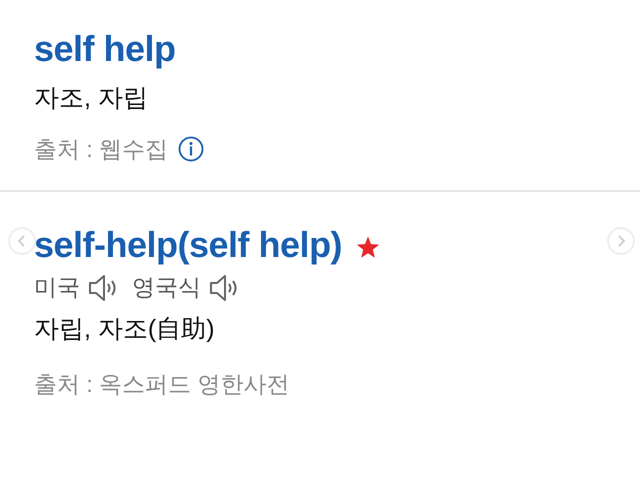 This screenshot has height=482, width=640. What do you see at coordinates (191, 149) in the screenshot?
I see `info-icon` at bounding box center [191, 149].